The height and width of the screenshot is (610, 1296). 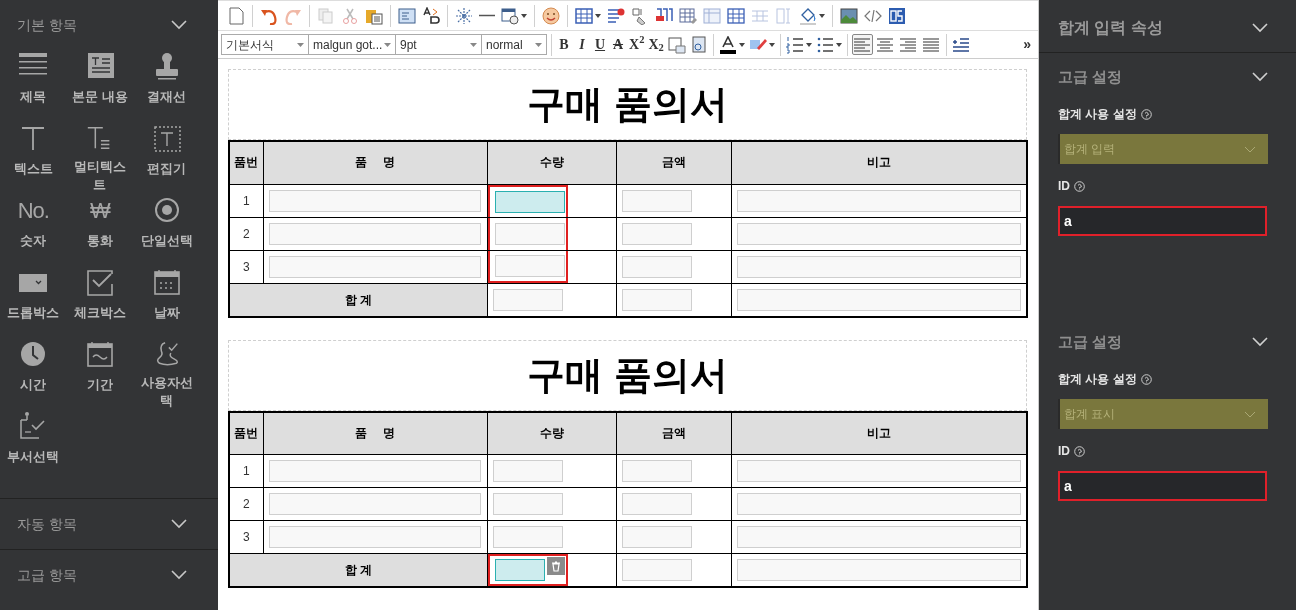 What do you see at coordinates (100, 302) in the screenshot?
I see `component-item: 체크박스` at bounding box center [100, 302].